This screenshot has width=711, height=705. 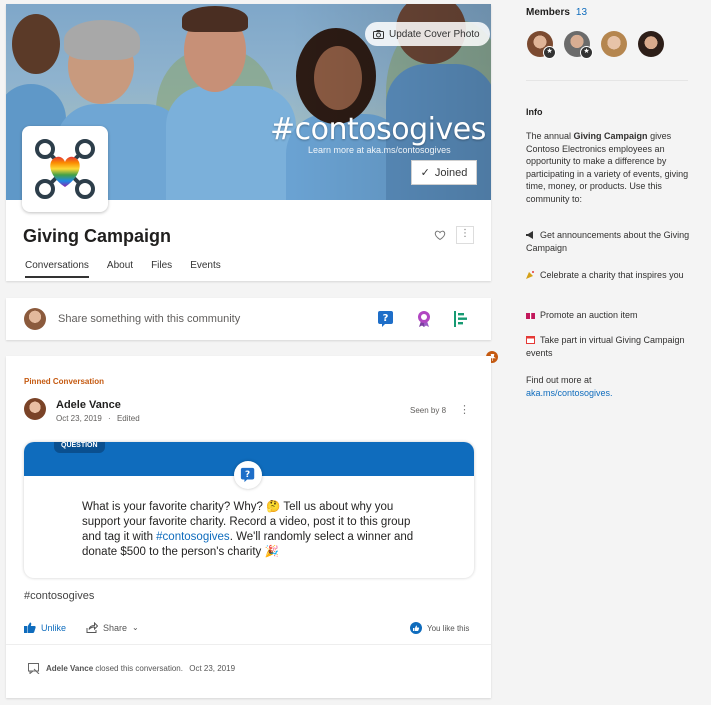 I want to click on party-popper-icon, so click(x=530, y=275).